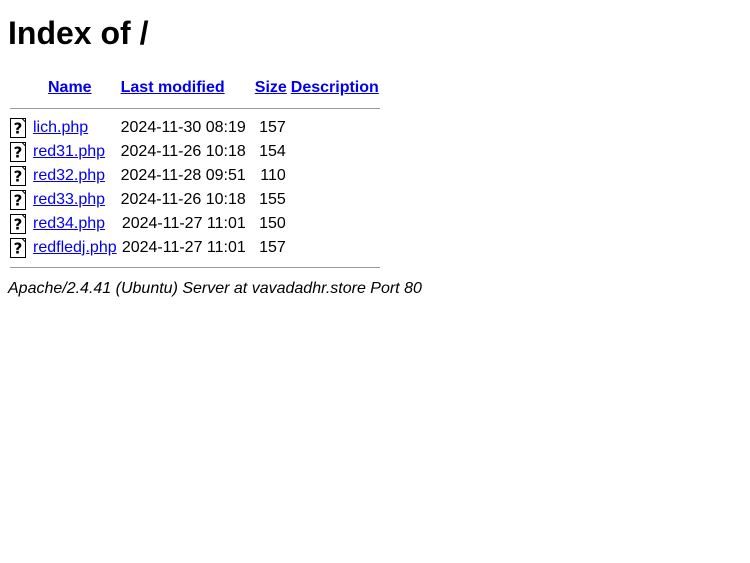 This screenshot has width=750, height=563. I want to click on footer-rule-row, so click(195, 267).